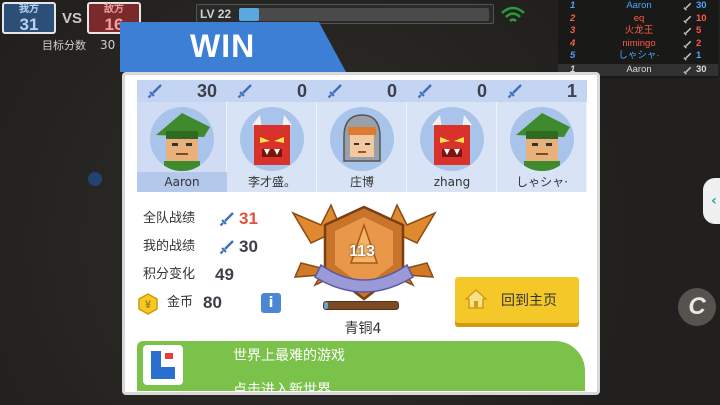 The width and height of the screenshot is (720, 405). I want to click on team-record-row: 全队战绩 31, so click(212, 219).